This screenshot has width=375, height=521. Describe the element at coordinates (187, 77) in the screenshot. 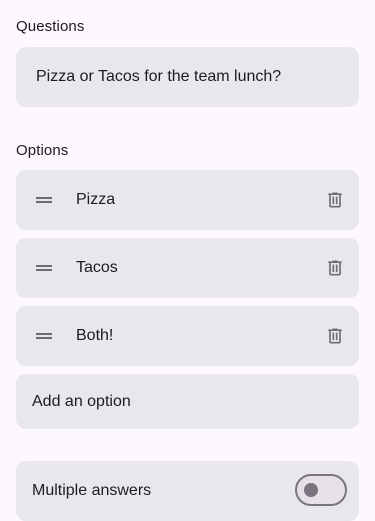

I see `question-input: Pizza or Tacos for the team lunch?` at that location.